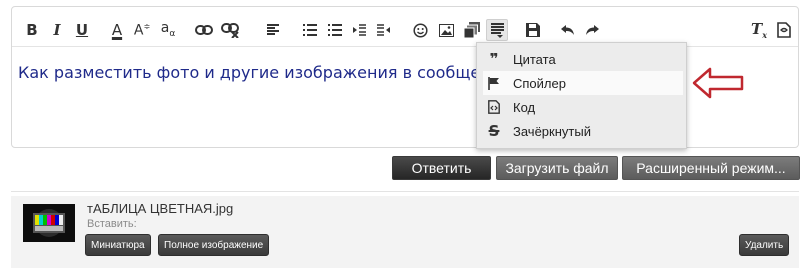 The image size is (804, 275). I want to click on quote-icon: ❞, so click(494, 59).